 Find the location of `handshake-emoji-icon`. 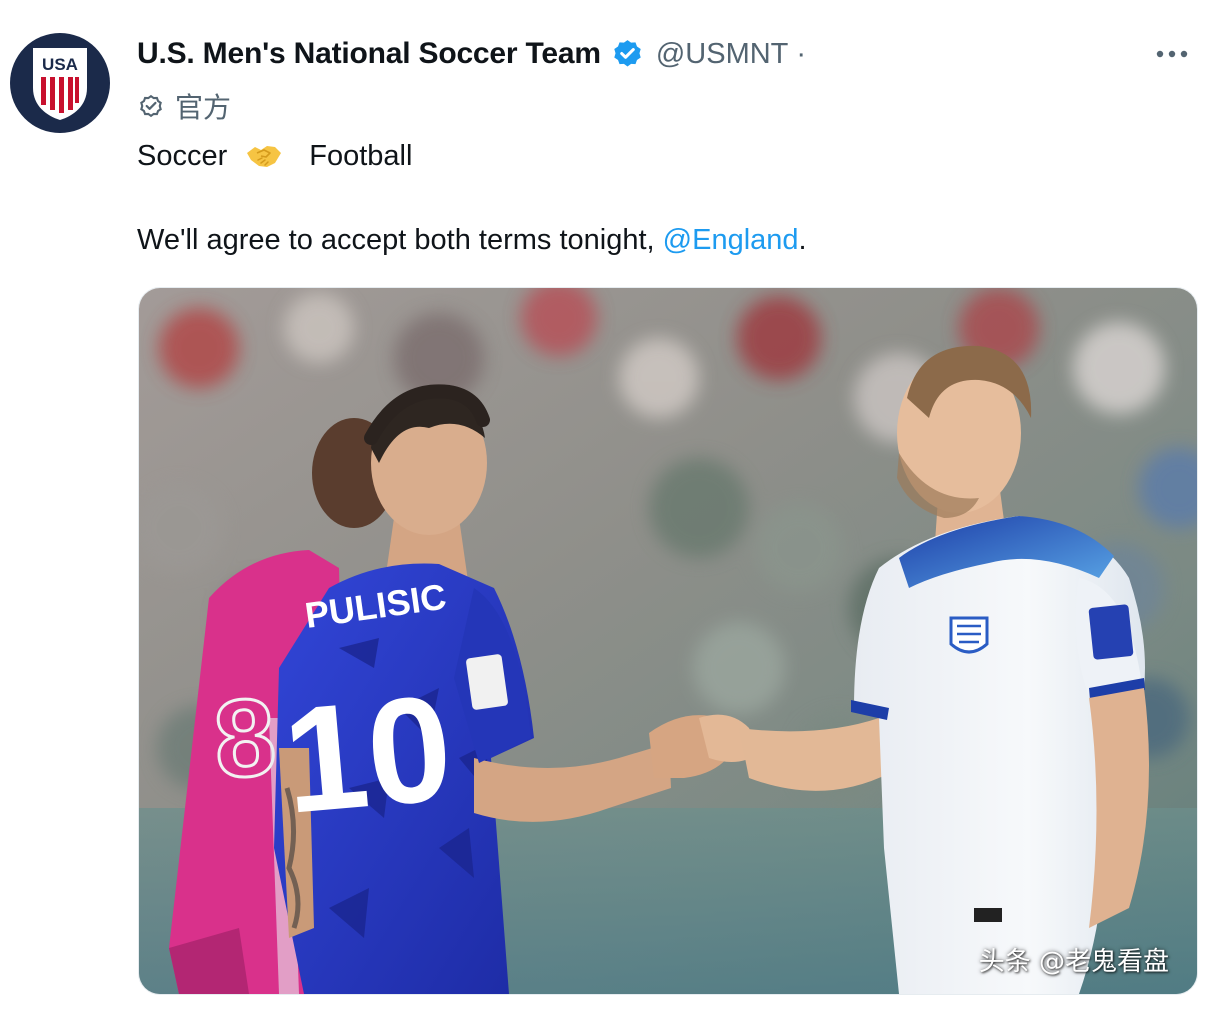

handshake-emoji-icon is located at coordinates (264, 156).